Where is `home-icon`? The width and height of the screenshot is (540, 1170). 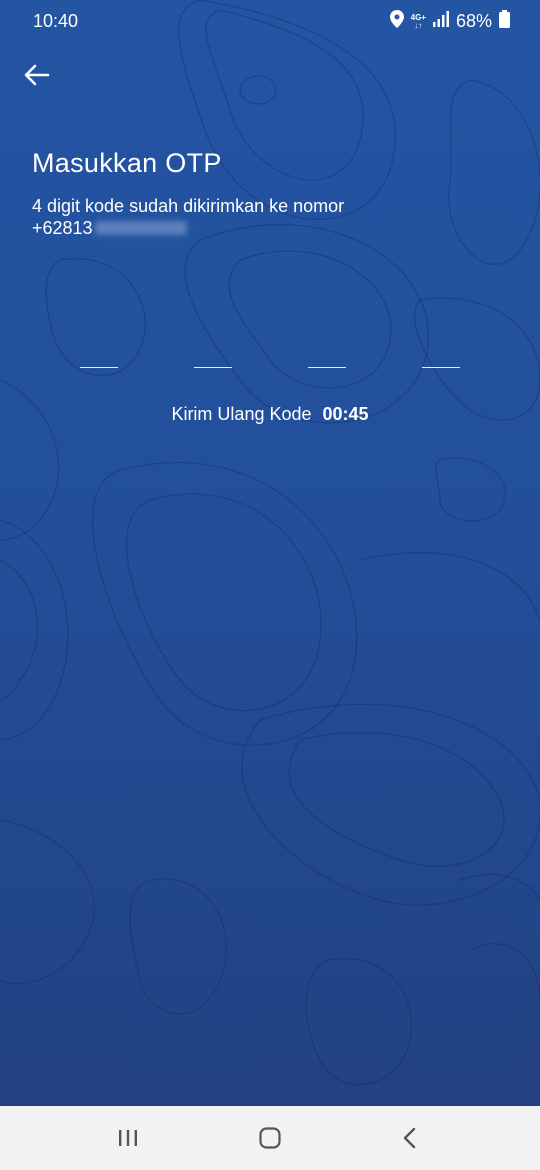
home-icon is located at coordinates (270, 1138).